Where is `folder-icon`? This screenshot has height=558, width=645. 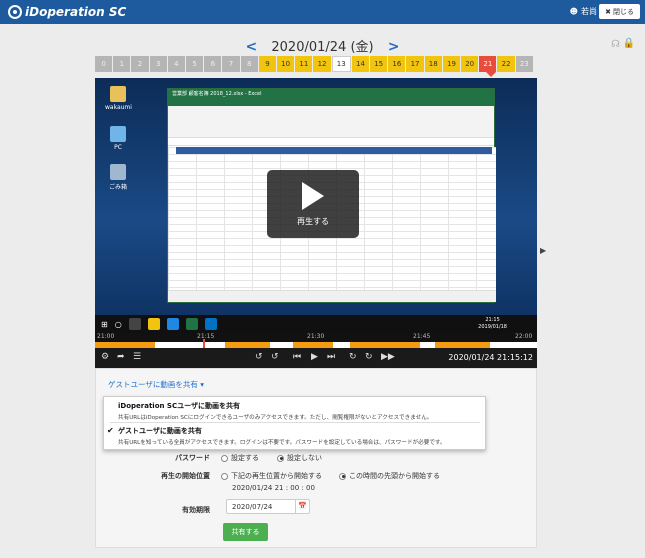 folder-icon is located at coordinates (118, 94).